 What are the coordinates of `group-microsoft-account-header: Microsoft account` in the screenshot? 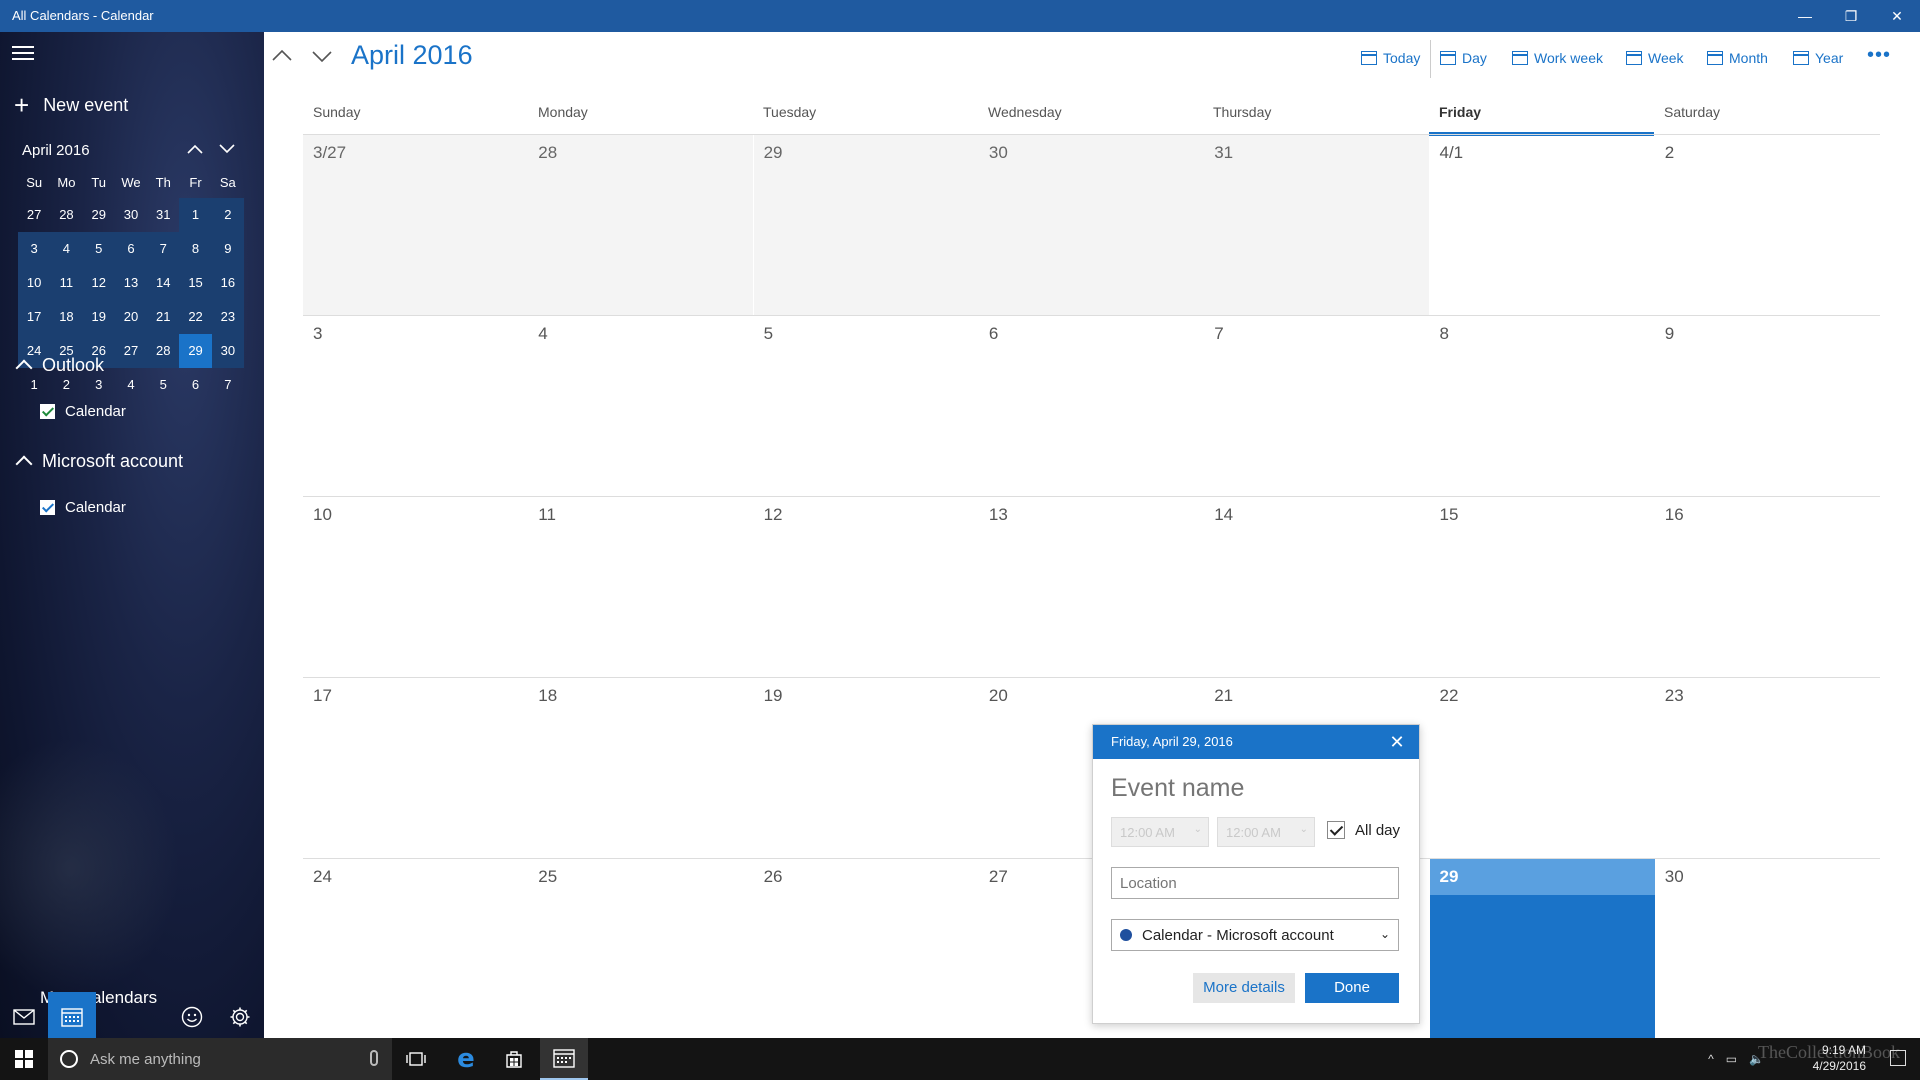 It's located at (98, 461).